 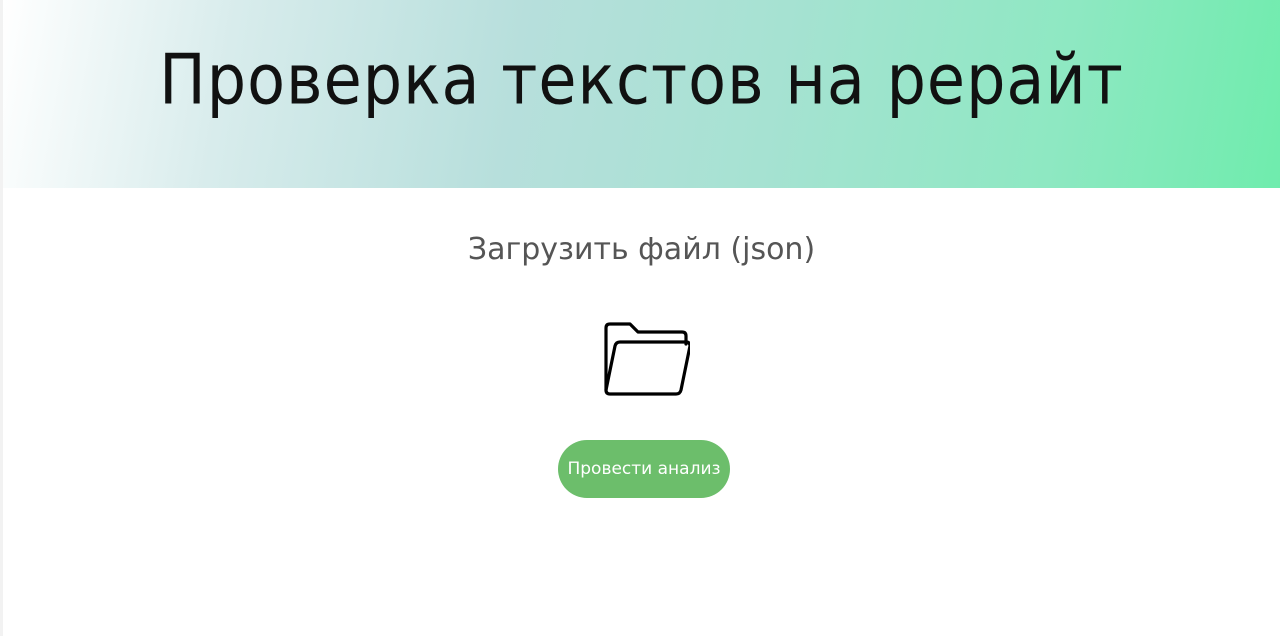 I want to click on upload-file-label: Загрузить файл (json), so click(x=641, y=249).